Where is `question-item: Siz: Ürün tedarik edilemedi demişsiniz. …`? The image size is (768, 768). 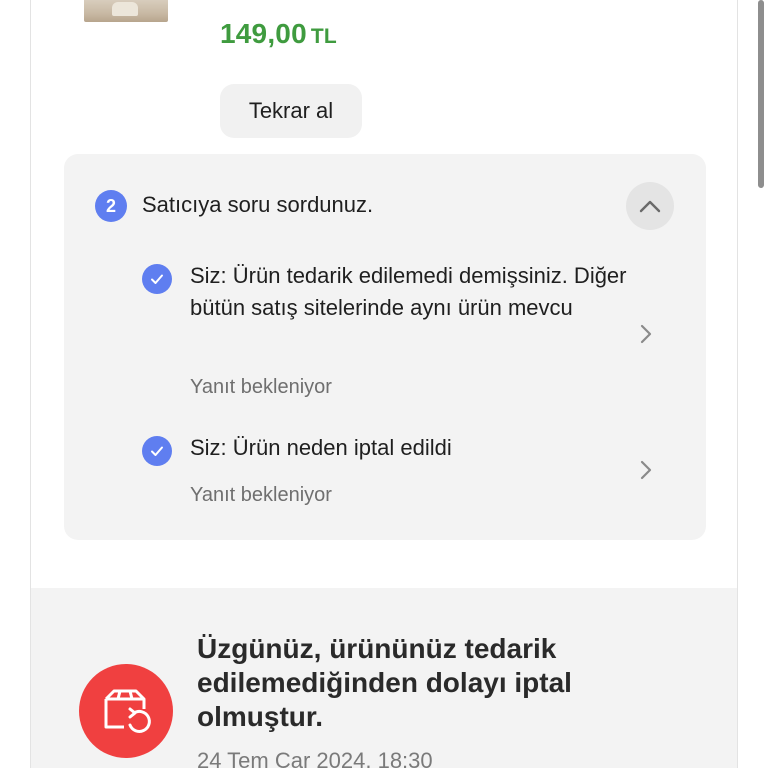 question-item: Siz: Ürün tedarik edilemedi demişsiniz. … is located at coordinates (407, 329).